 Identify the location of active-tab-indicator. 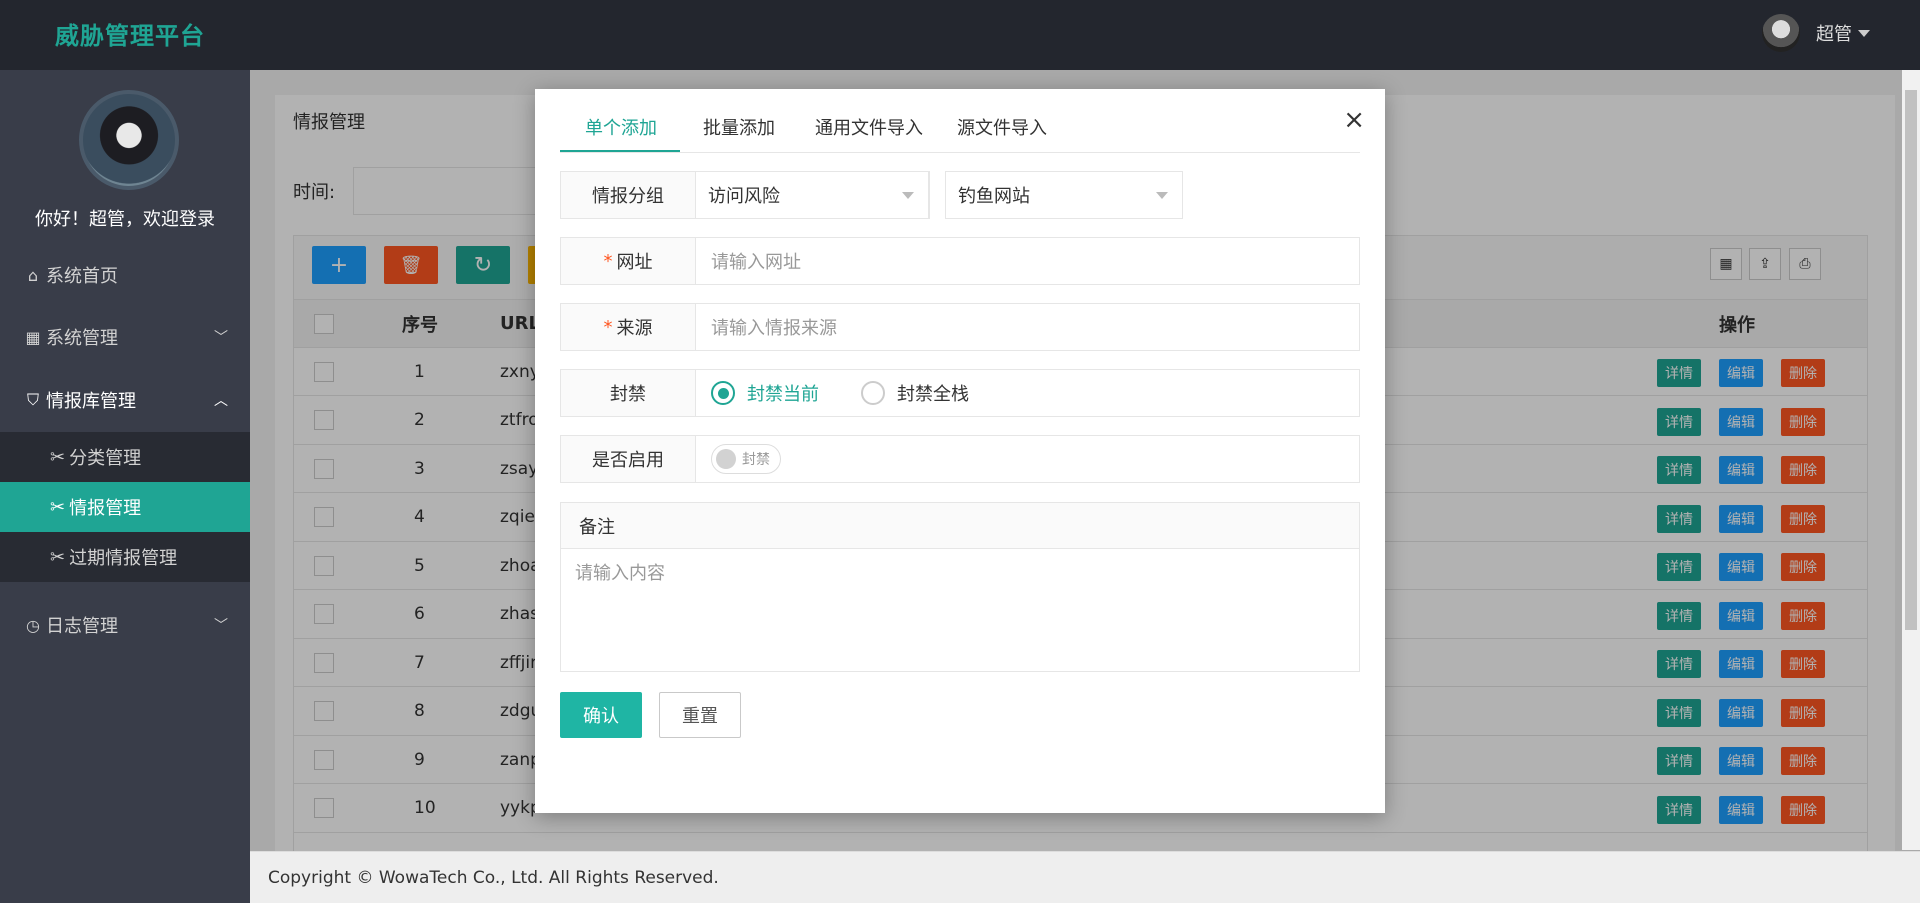
(620, 151).